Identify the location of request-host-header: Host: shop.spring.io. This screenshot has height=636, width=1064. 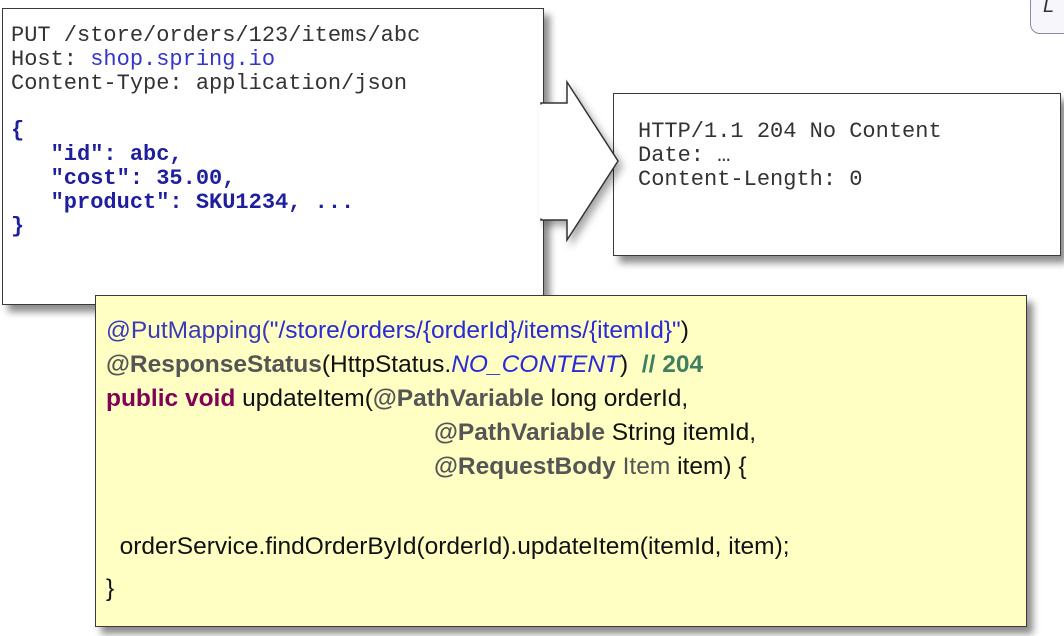
(143, 60).